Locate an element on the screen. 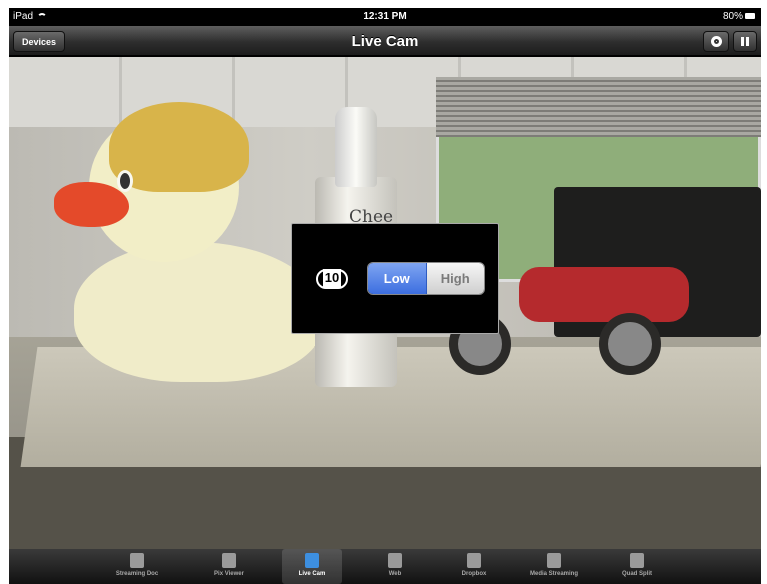 The height and width of the screenshot is (584, 767). status-bar: iPad 12:31 PM 80% is located at coordinates (385, 17).